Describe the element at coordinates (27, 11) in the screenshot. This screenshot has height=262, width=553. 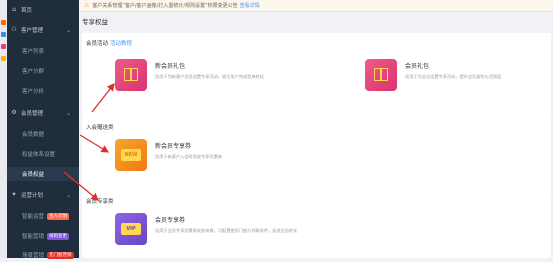
I see `sidebar-item-label: 首页` at that location.